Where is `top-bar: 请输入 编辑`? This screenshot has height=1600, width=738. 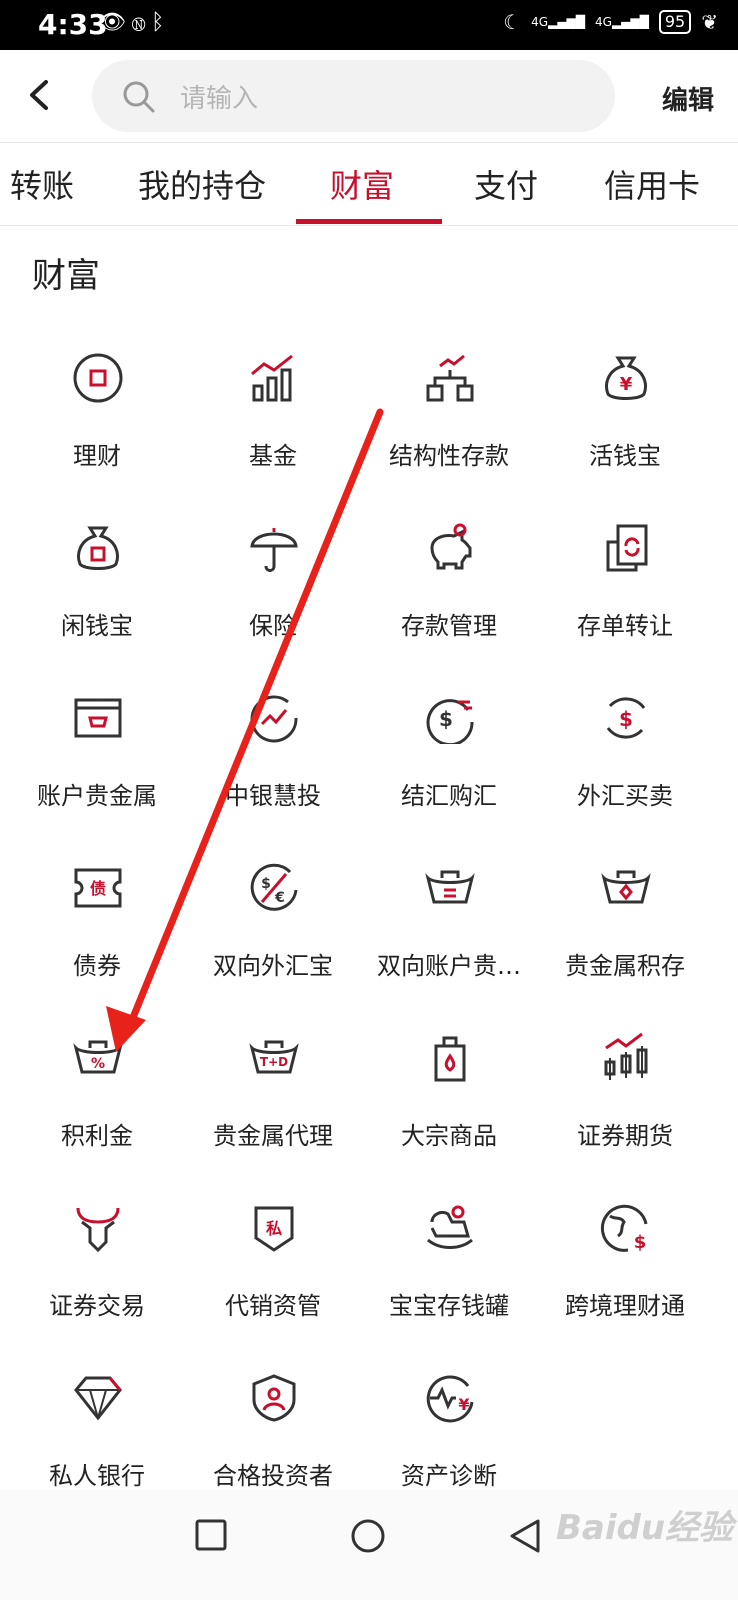 top-bar: 请输入 编辑 is located at coordinates (369, 96).